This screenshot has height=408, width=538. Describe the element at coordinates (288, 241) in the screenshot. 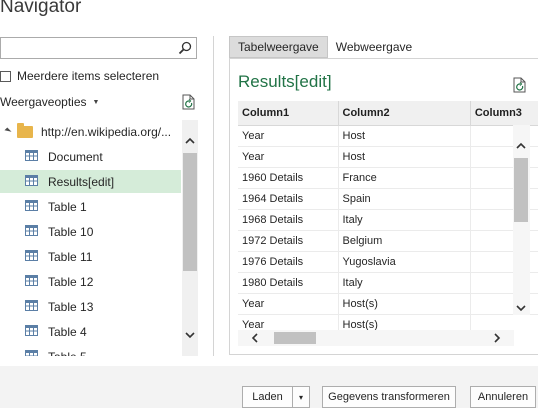

I see `table-cell: 1972 Details` at that location.